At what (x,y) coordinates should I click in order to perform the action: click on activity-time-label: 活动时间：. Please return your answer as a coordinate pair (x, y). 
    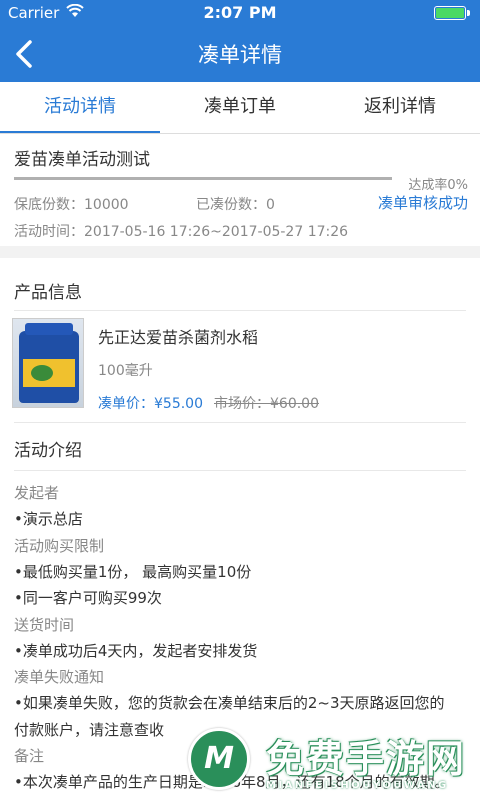
    Looking at the image, I should click on (49, 232).